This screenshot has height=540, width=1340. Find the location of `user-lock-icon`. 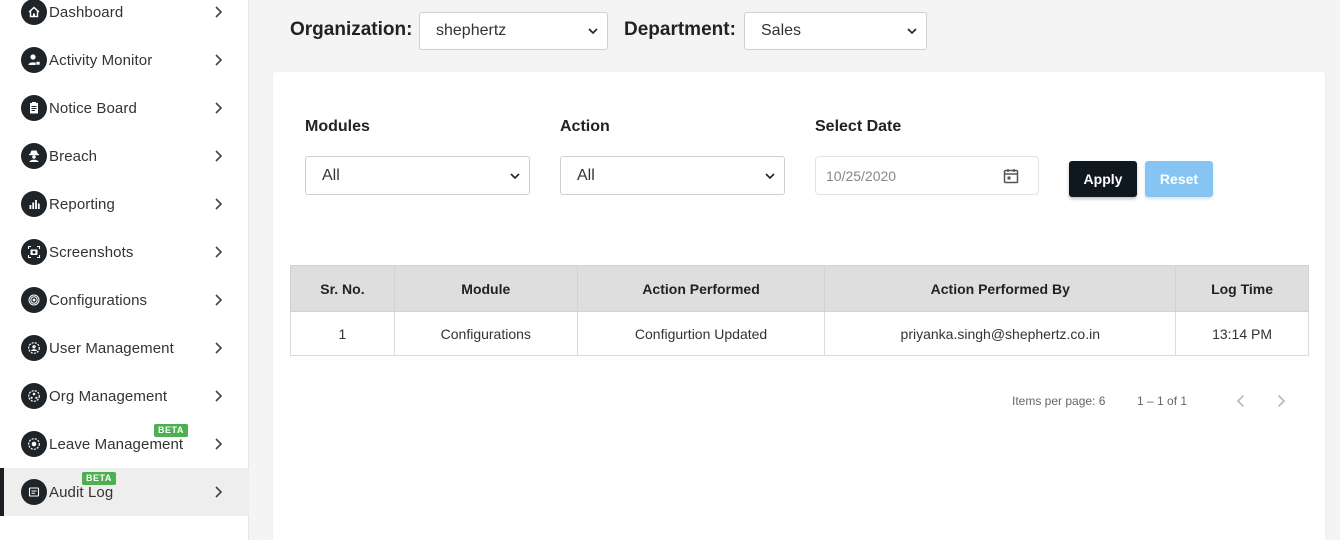

user-lock-icon is located at coordinates (34, 60).